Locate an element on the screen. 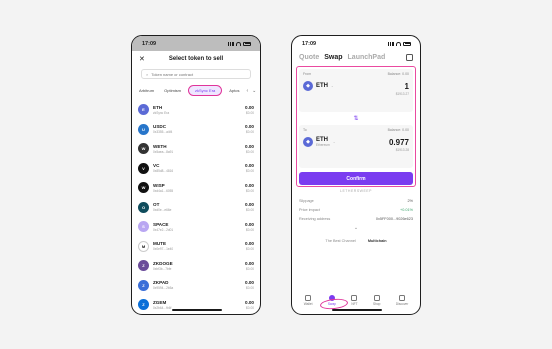 Image resolution: width=552 pixels, height=349 pixels. nav-nft: NFT is located at coordinates (354, 300).